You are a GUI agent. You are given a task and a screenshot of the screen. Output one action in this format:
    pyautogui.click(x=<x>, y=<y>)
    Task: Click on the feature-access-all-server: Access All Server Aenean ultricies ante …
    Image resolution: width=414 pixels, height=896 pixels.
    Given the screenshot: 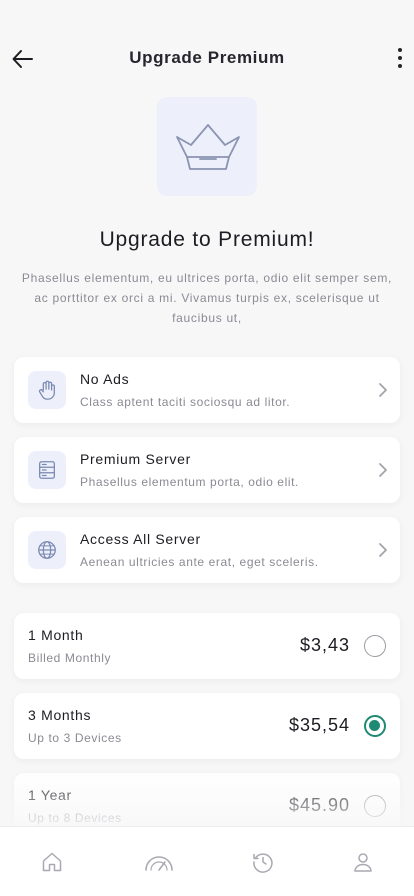 What is the action you would take?
    pyautogui.click(x=207, y=550)
    